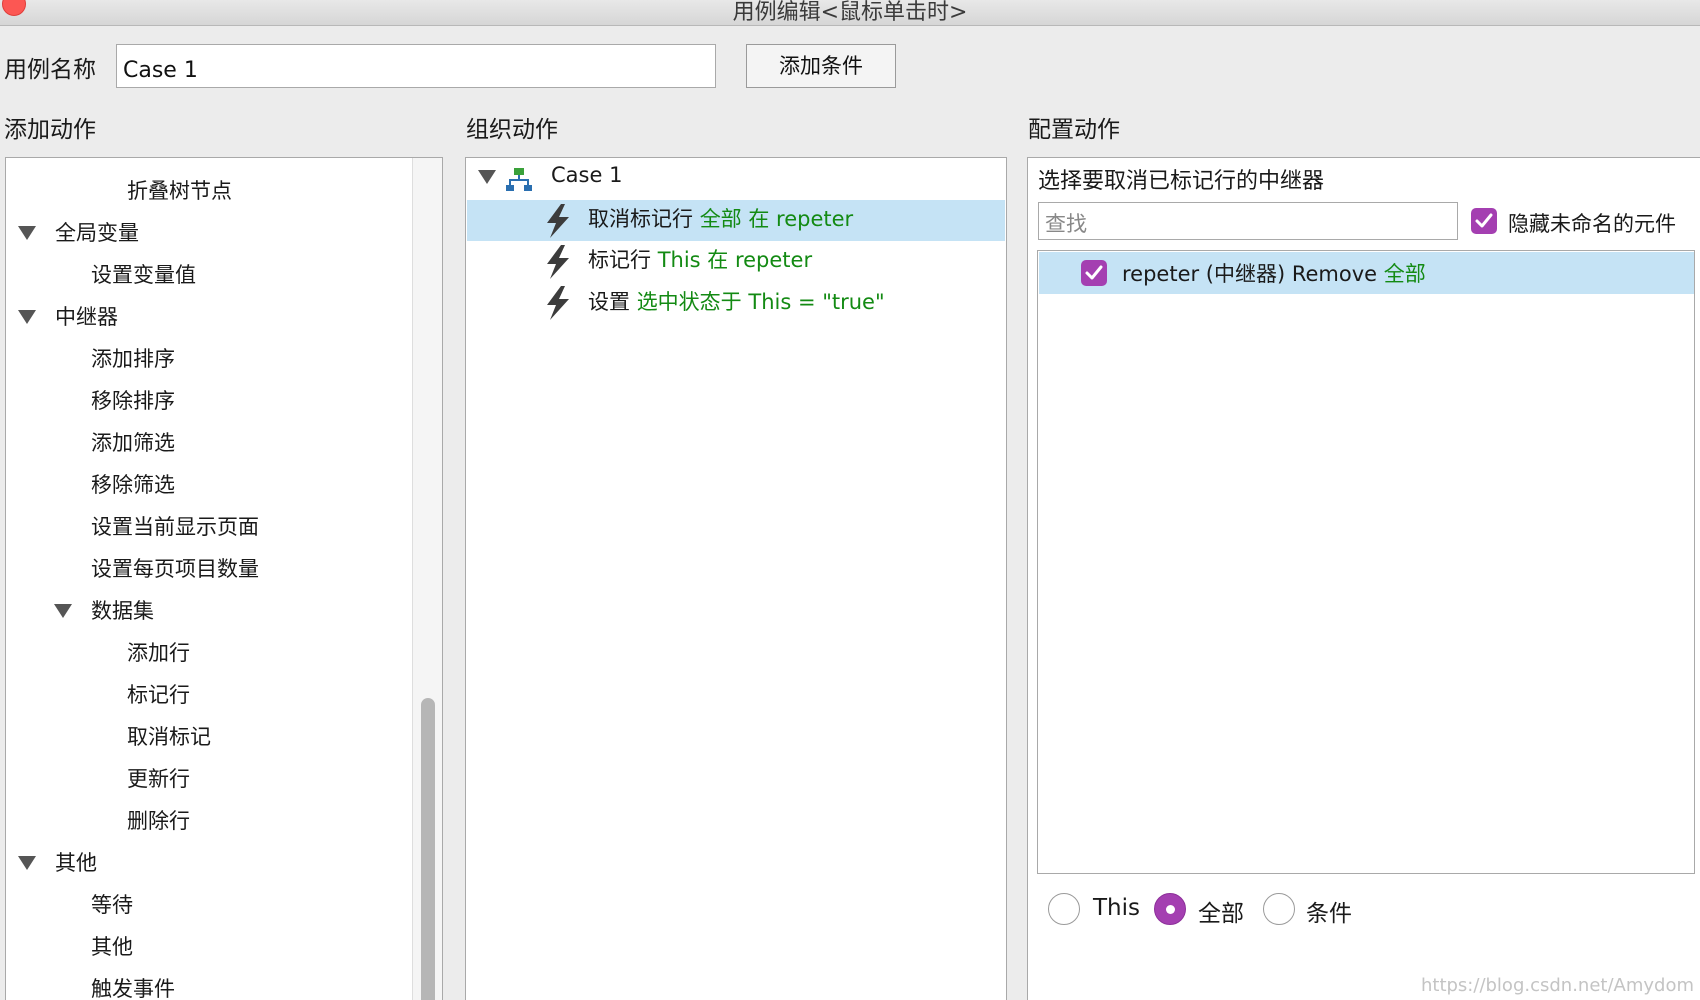 This screenshot has width=1700, height=1000. What do you see at coordinates (428, 849) in the screenshot?
I see `tree-scrollbar-thumb` at bounding box center [428, 849].